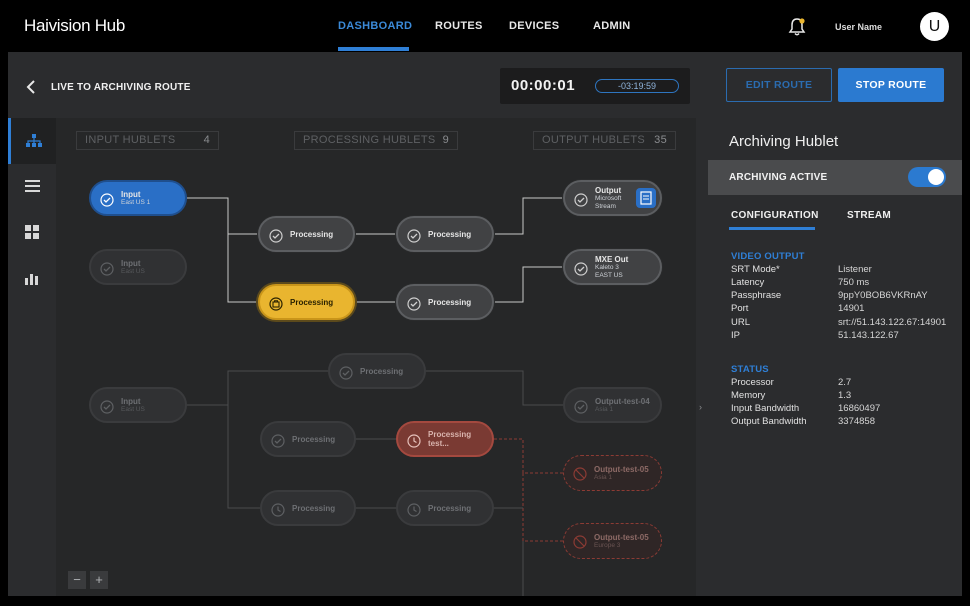 The width and height of the screenshot is (970, 606). What do you see at coordinates (702, 357) in the screenshot?
I see `panel-splitter` at bounding box center [702, 357].